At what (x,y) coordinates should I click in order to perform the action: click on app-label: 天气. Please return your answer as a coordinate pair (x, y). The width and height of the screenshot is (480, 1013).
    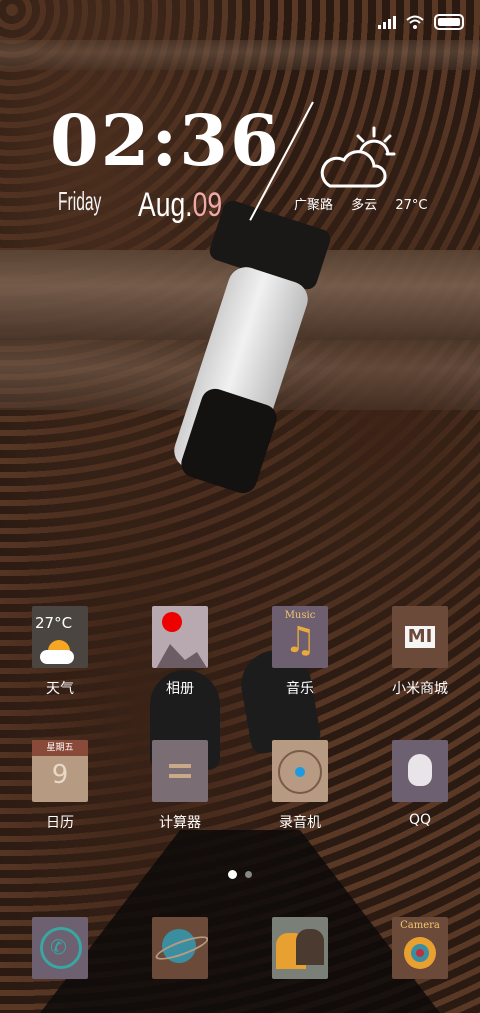
    Looking at the image, I should click on (60, 689).